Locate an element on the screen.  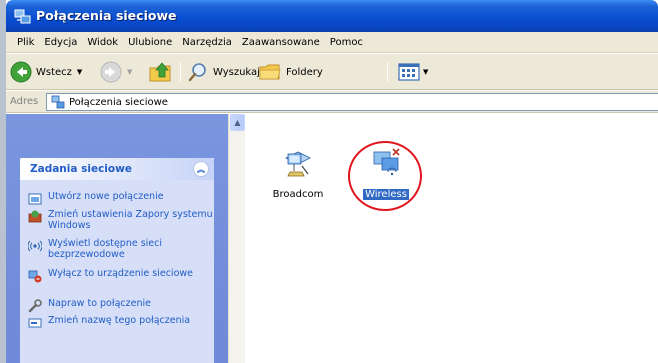
menu-zaawansowane: Zaawansowane is located at coordinates (281, 42).